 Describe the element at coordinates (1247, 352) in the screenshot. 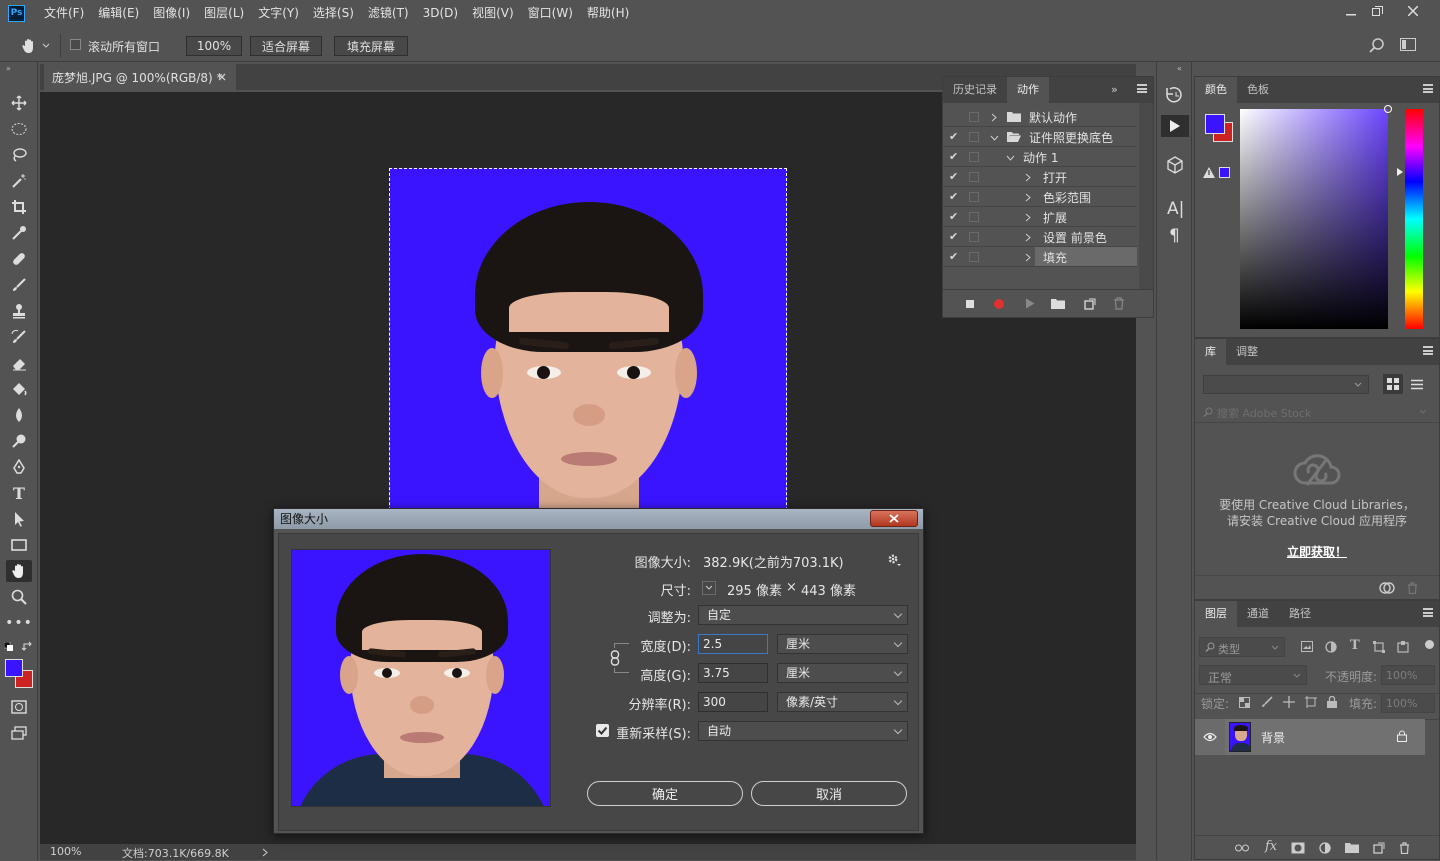

I see `tab-adjustments: 调整` at that location.